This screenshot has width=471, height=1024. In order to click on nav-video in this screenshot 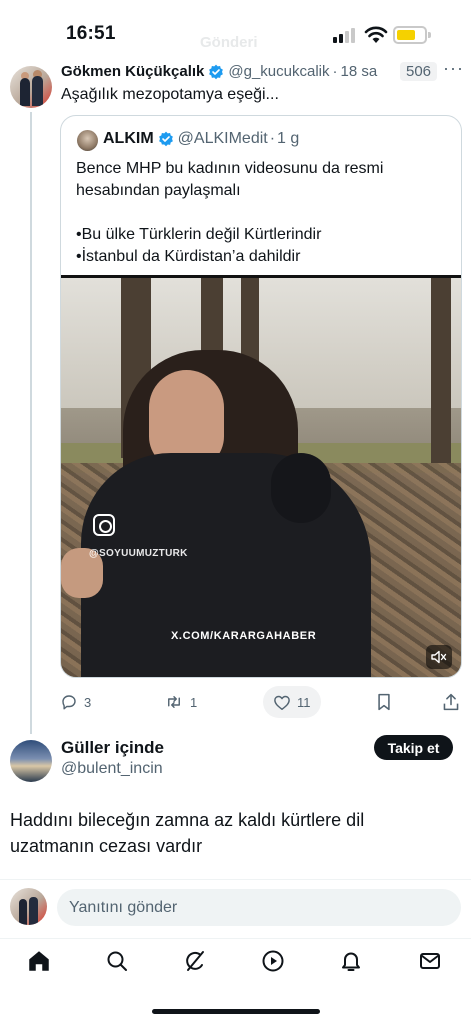, I will do `click(273, 961)`.